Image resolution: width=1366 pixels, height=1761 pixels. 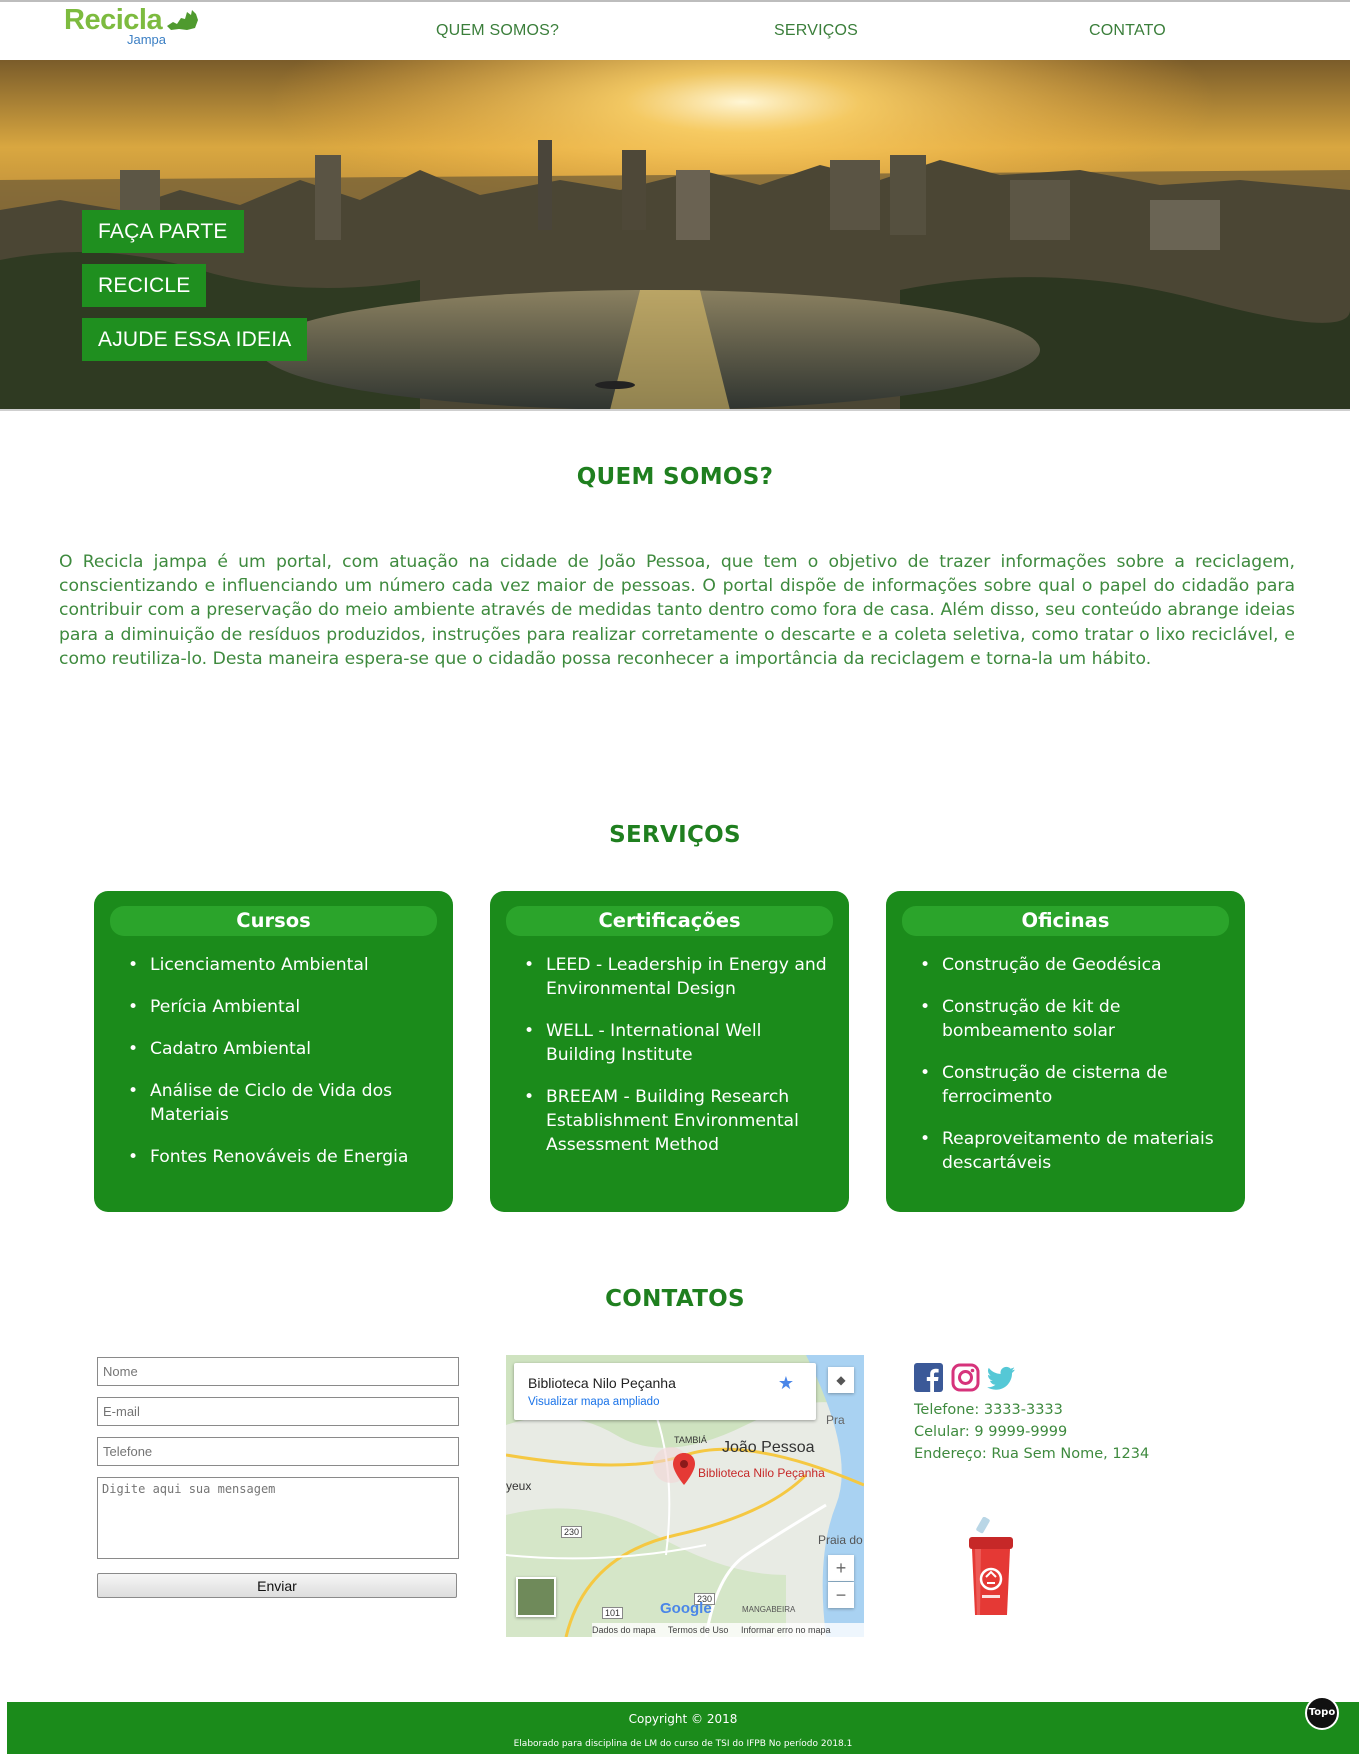 What do you see at coordinates (684, 1469) in the screenshot?
I see `map-pin-icon` at bounding box center [684, 1469].